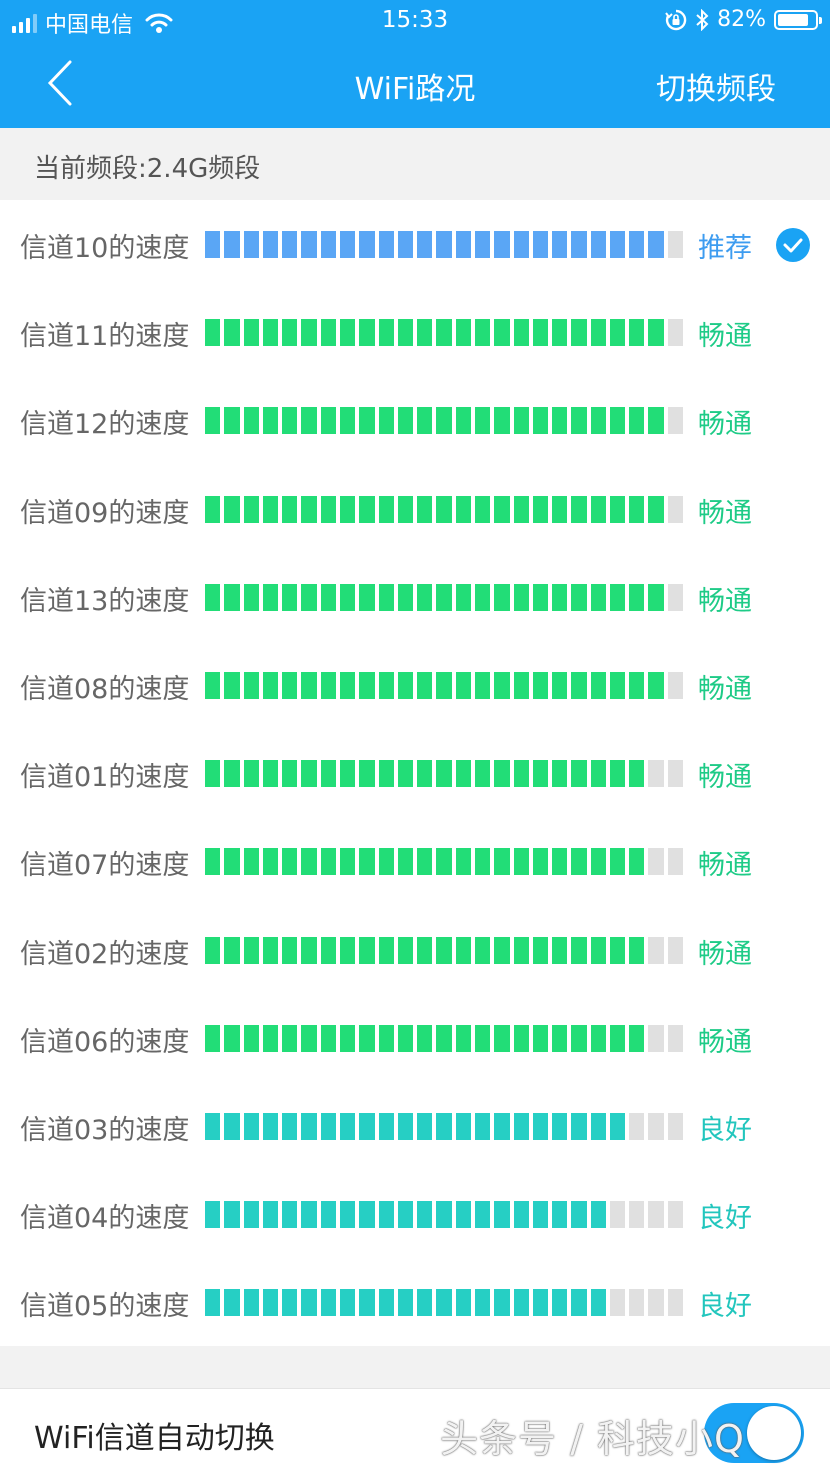  What do you see at coordinates (105, 1042) in the screenshot?
I see `channel-label: 信道06的速度` at bounding box center [105, 1042].